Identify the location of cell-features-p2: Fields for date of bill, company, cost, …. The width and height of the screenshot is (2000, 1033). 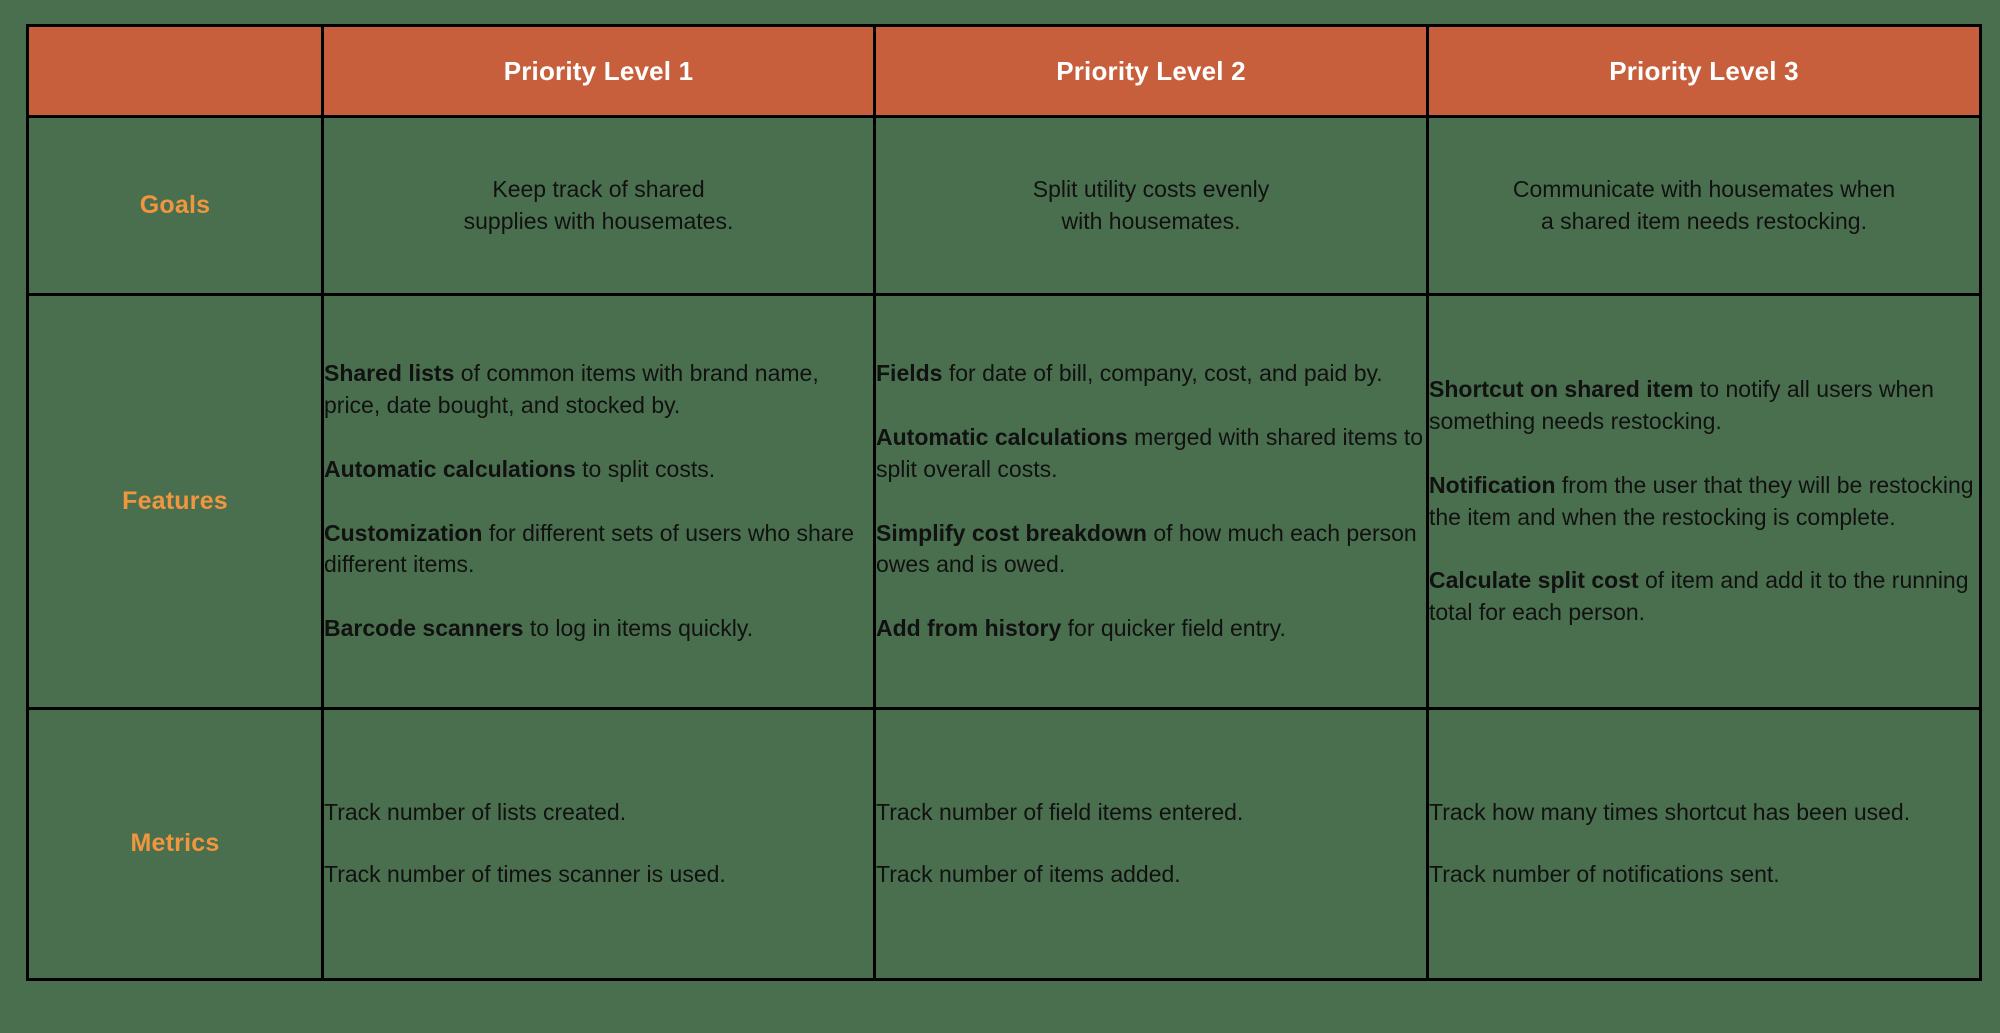
(1151, 501).